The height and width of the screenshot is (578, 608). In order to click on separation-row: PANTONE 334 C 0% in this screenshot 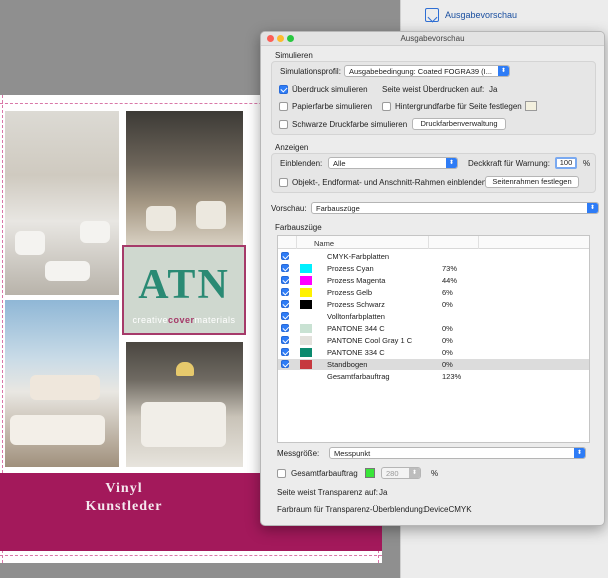, I will do `click(433, 352)`.